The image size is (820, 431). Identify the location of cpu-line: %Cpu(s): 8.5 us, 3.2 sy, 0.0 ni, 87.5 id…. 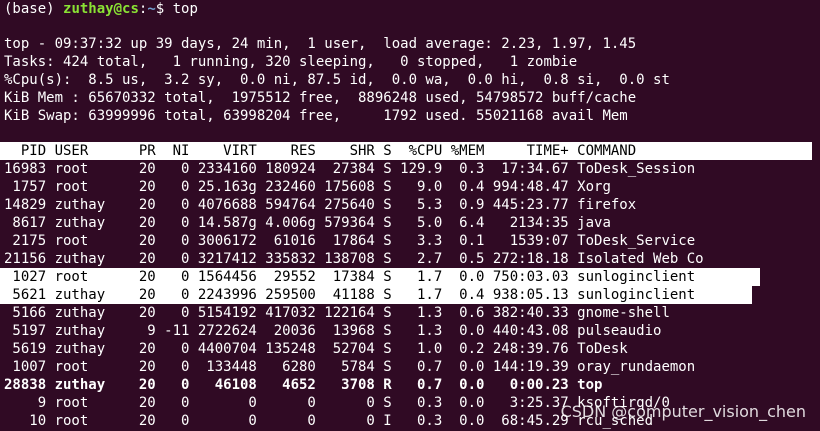
(337, 80).